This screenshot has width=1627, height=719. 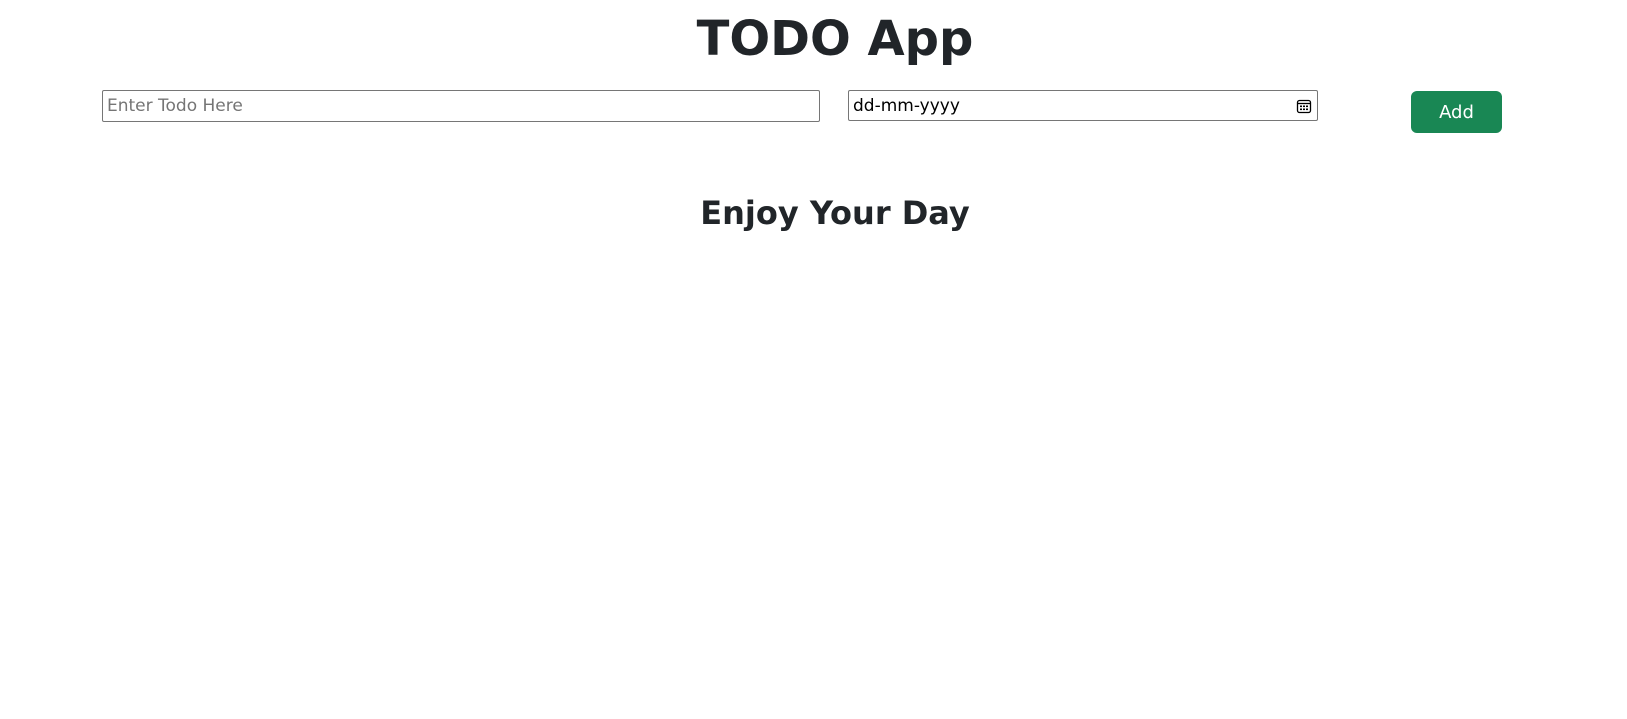 What do you see at coordinates (1304, 106) in the screenshot?
I see `calendar-icon` at bounding box center [1304, 106].